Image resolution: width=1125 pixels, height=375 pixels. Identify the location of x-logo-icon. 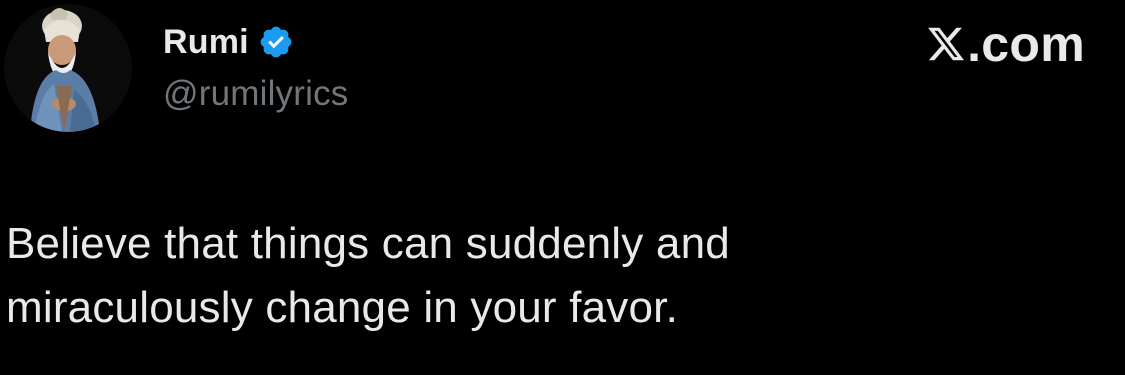
(946, 44).